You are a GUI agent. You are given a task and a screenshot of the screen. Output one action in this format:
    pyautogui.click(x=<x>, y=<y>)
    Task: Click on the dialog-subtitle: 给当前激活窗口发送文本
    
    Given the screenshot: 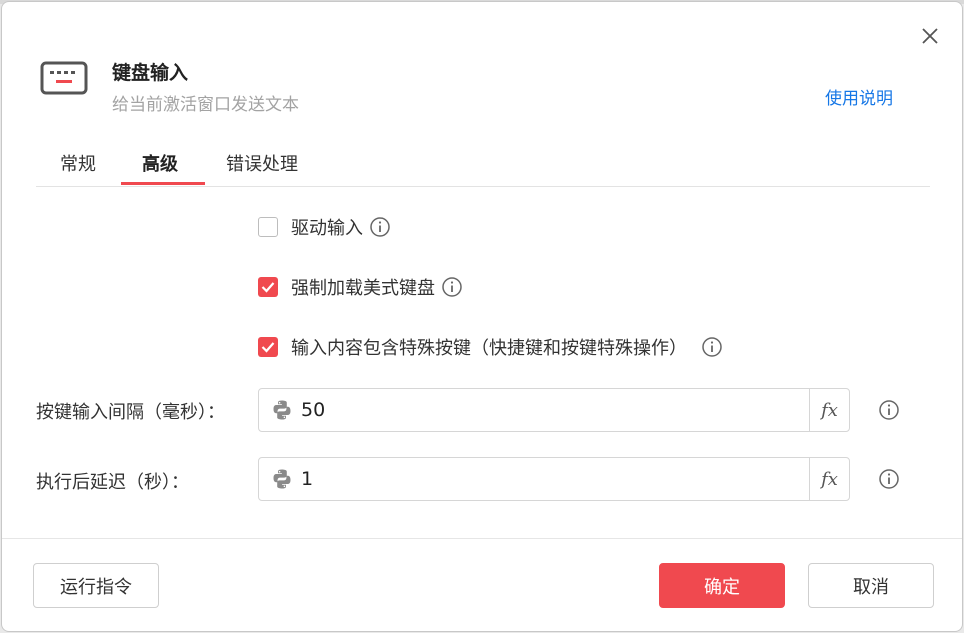 What is the action you would take?
    pyautogui.click(x=205, y=105)
    